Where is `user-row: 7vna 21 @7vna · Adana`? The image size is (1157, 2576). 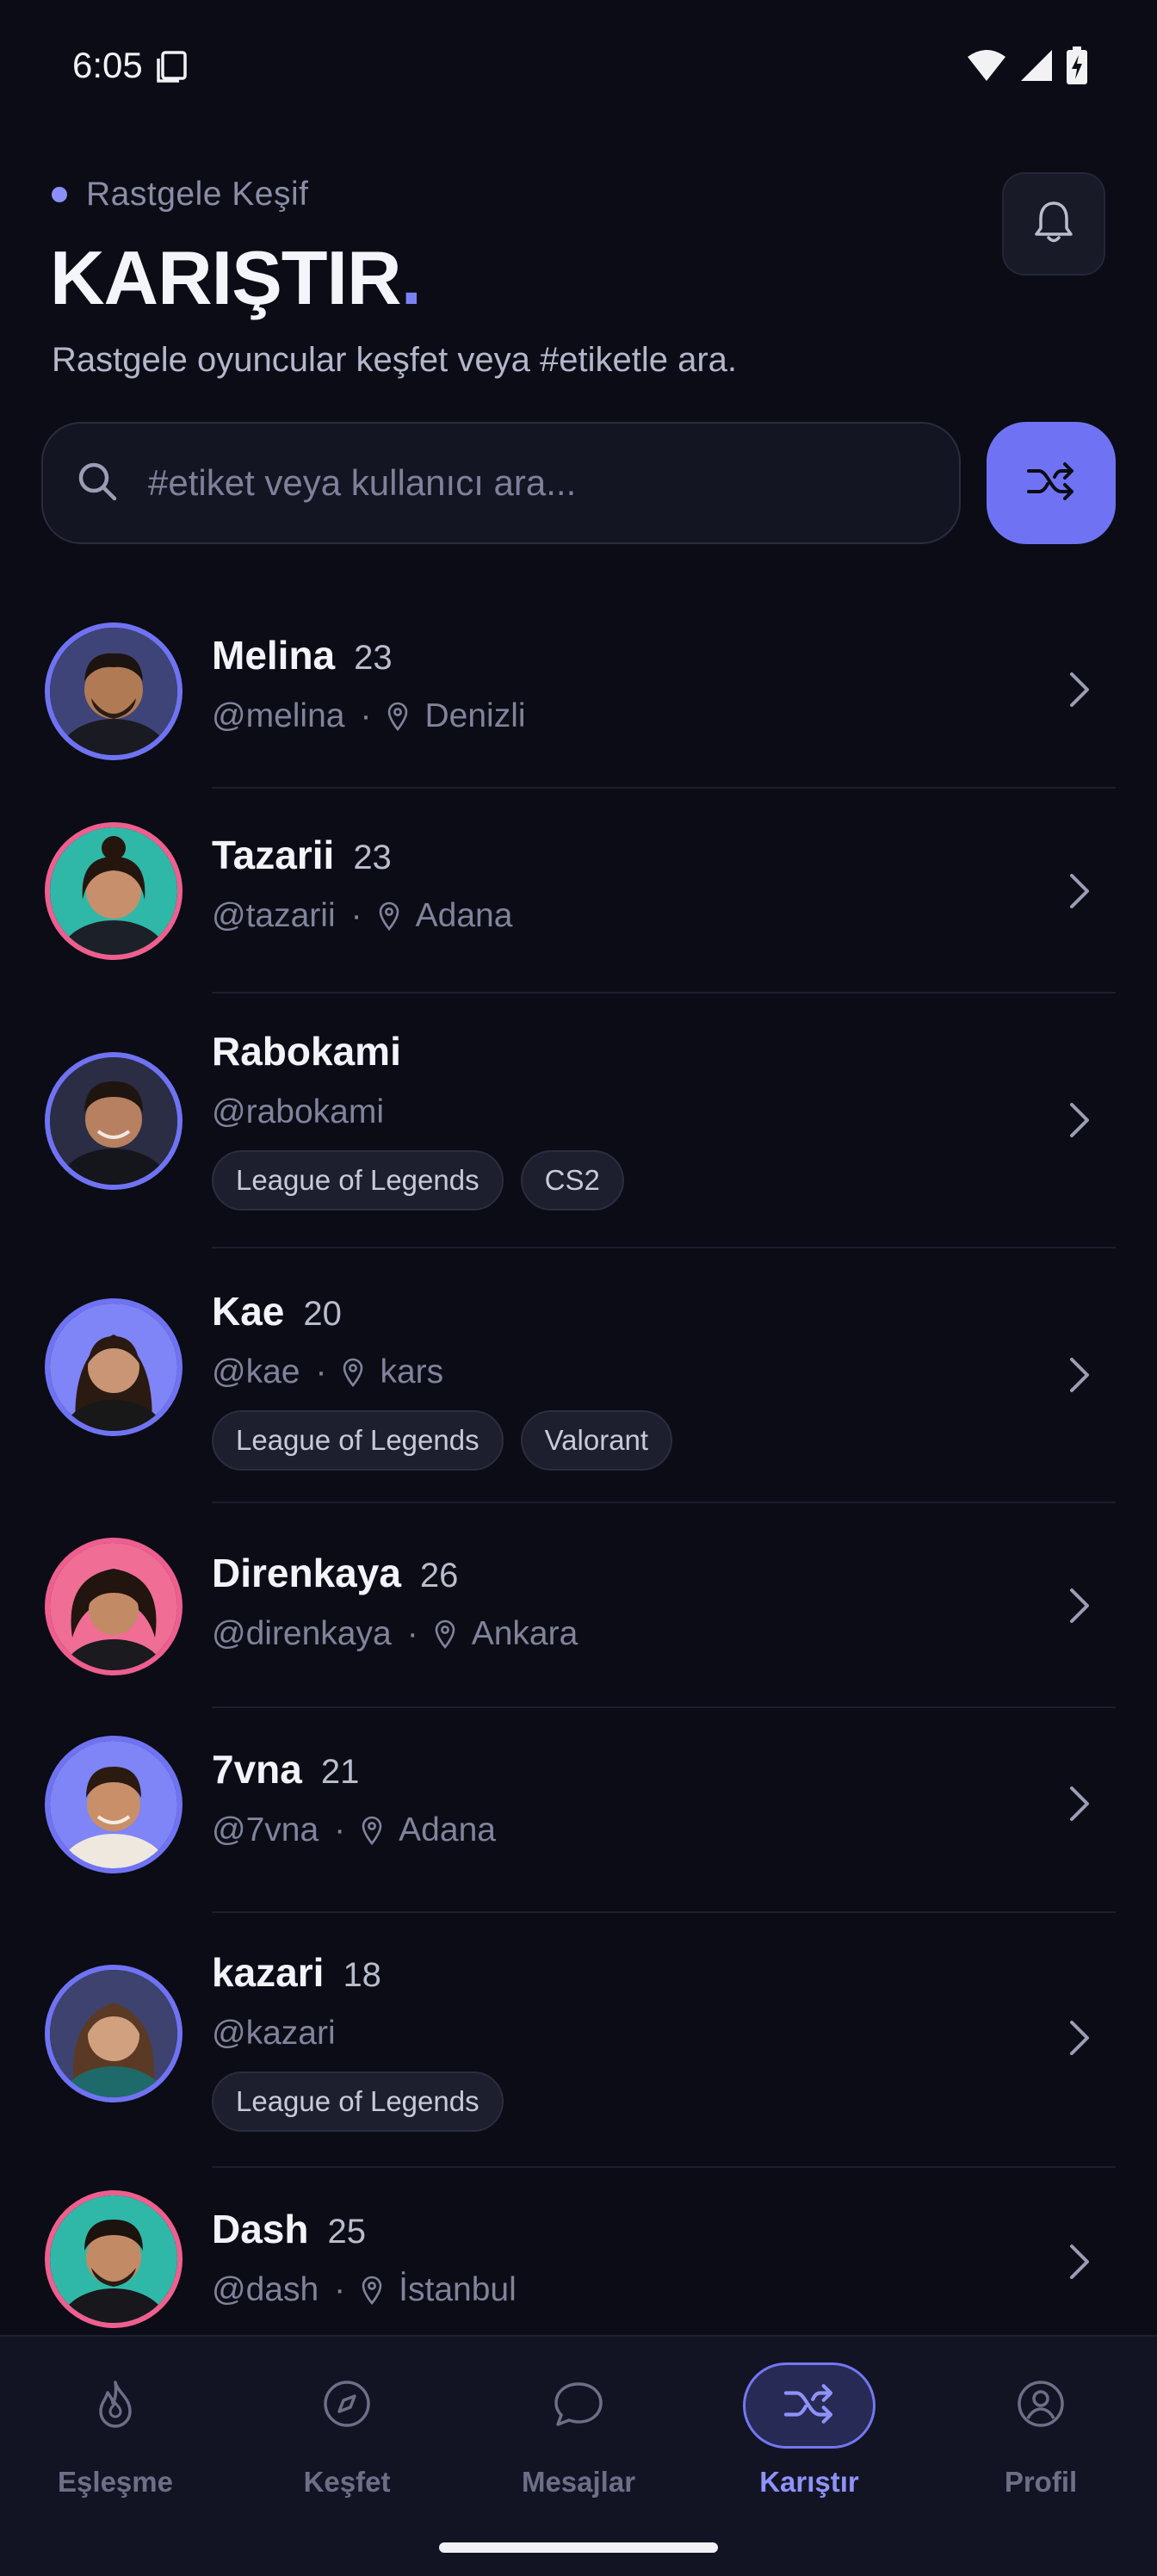 user-row: 7vna 21 @7vna · Adana is located at coordinates (579, 1810).